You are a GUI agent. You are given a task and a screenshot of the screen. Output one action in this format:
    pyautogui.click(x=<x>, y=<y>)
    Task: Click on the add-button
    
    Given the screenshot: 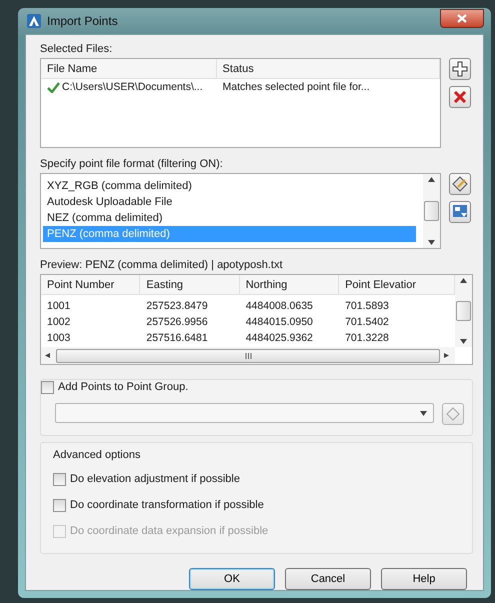 What is the action you would take?
    pyautogui.click(x=460, y=69)
    